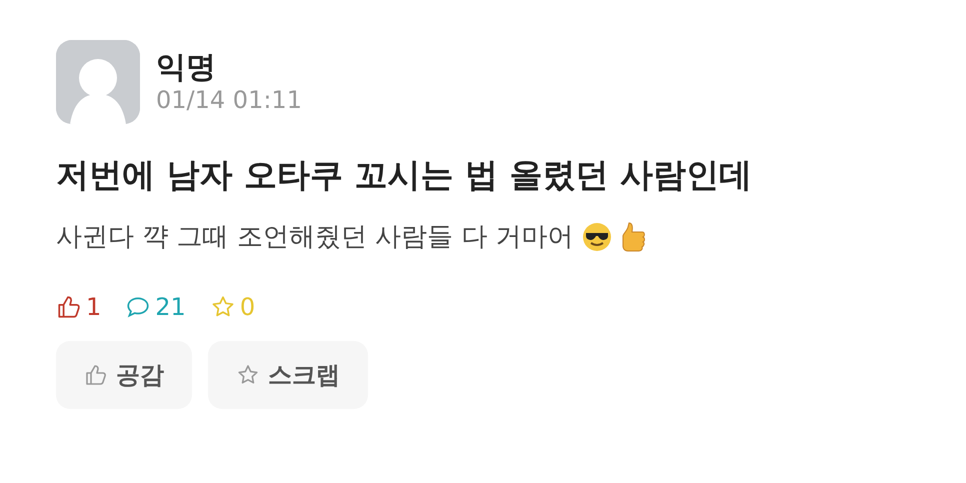 This screenshot has height=483, width=966. Describe the element at coordinates (170, 307) in the screenshot. I see `comment-count: 21` at that location.